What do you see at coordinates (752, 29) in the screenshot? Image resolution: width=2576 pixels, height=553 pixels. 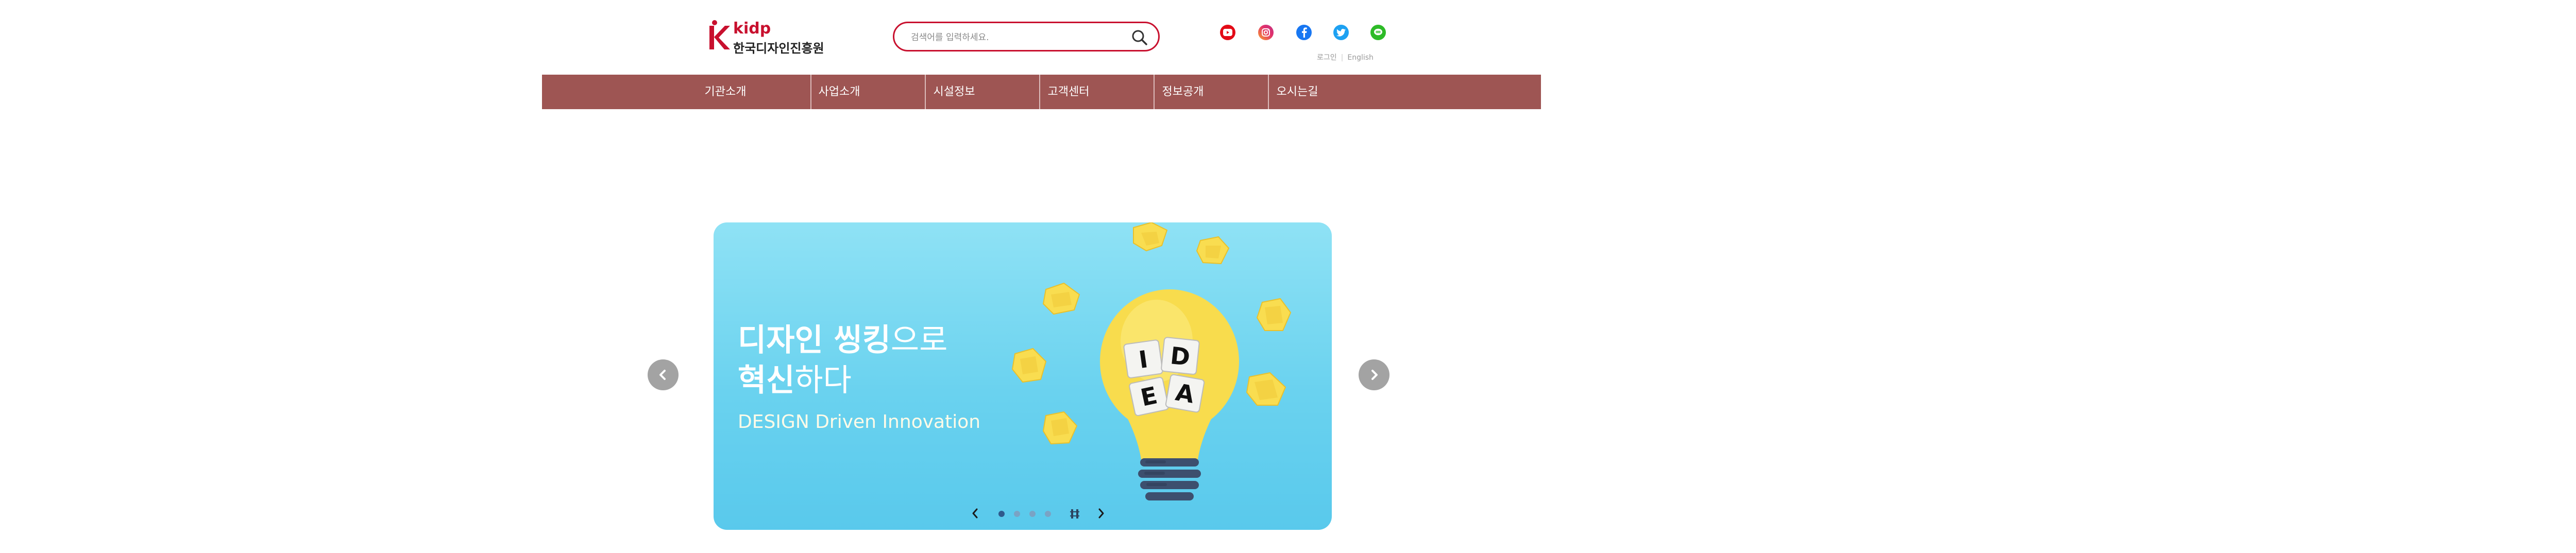 I see `logo-brand: kidp` at bounding box center [752, 29].